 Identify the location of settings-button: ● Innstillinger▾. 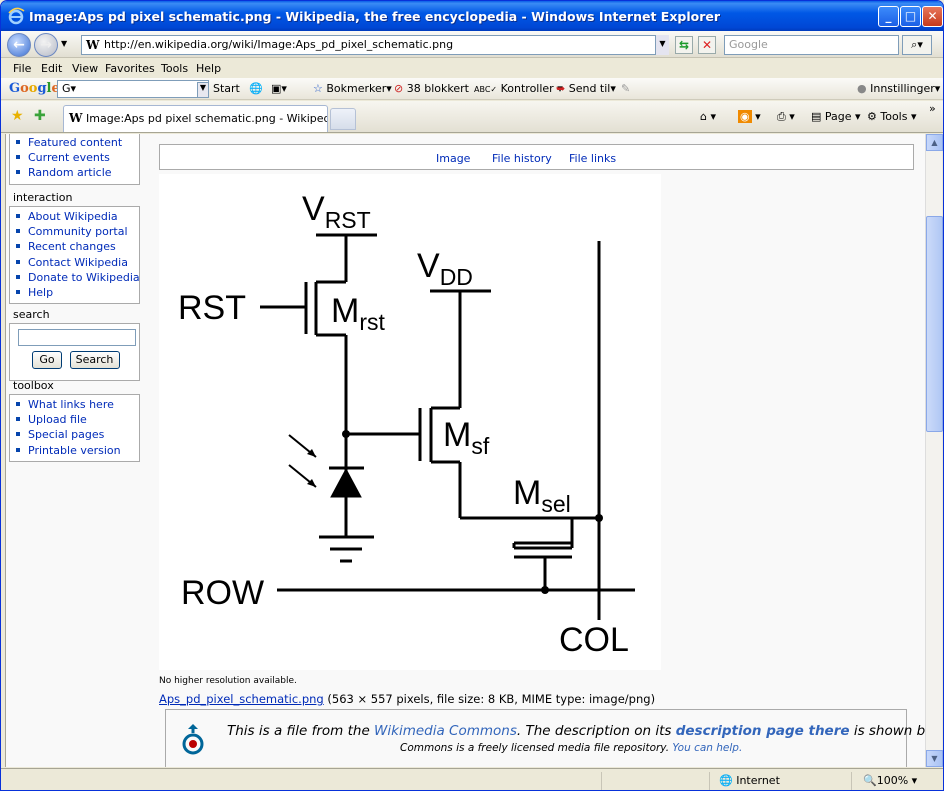
(898, 88).